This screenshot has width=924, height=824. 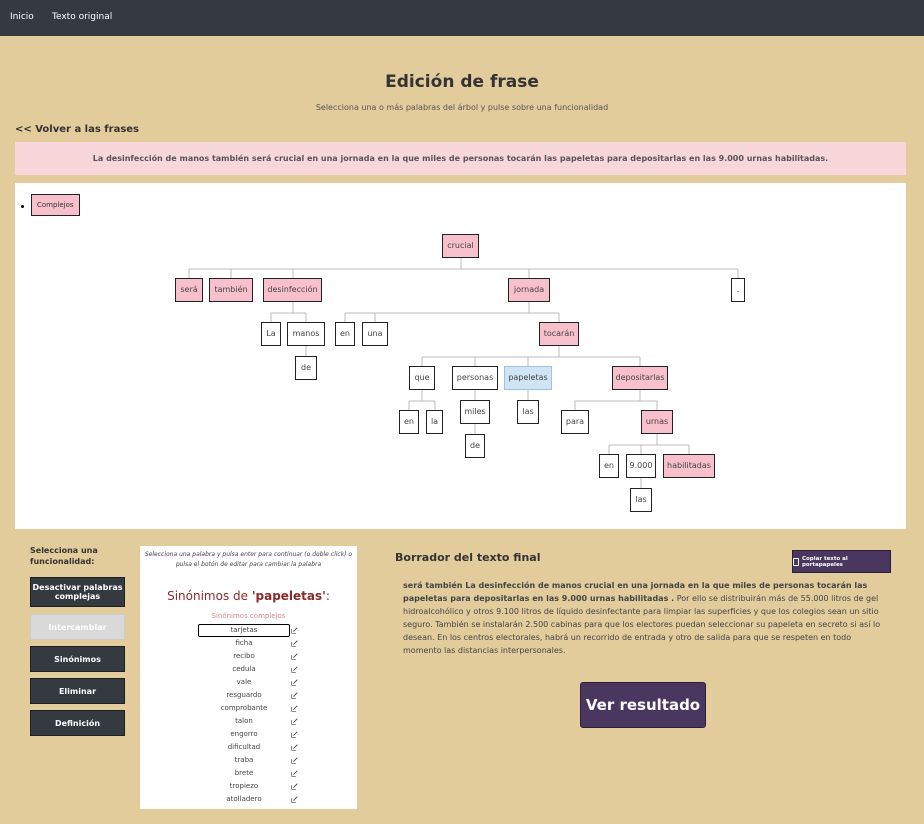 I want to click on clipboard-icon, so click(x=796, y=561).